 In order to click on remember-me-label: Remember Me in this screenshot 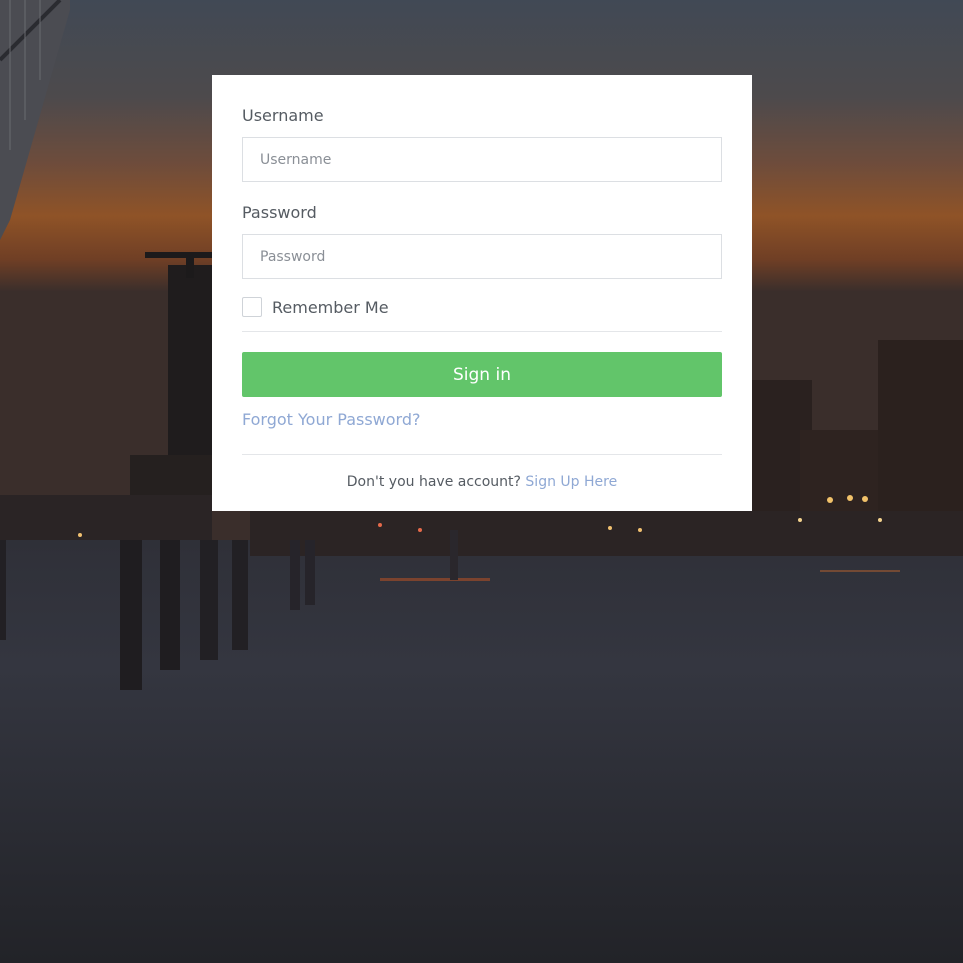, I will do `click(330, 307)`.